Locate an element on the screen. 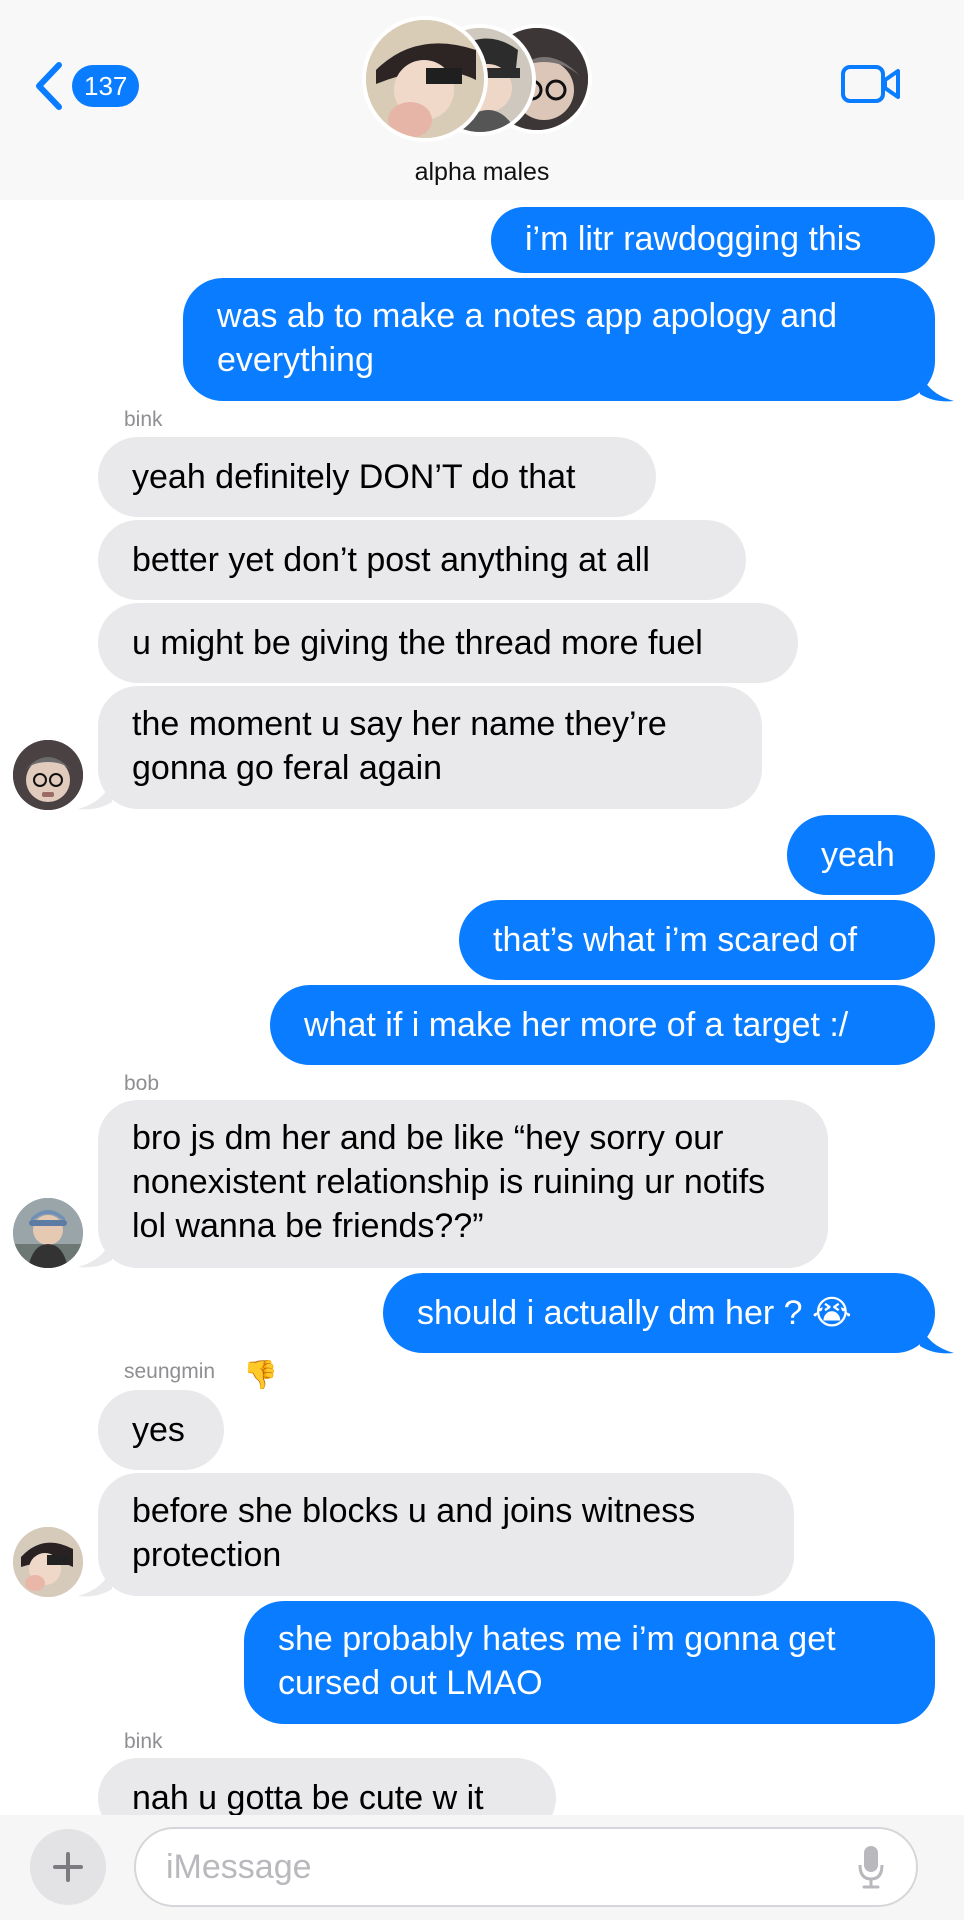 This screenshot has height=1920, width=964. plus-icon is located at coordinates (68, 1867).